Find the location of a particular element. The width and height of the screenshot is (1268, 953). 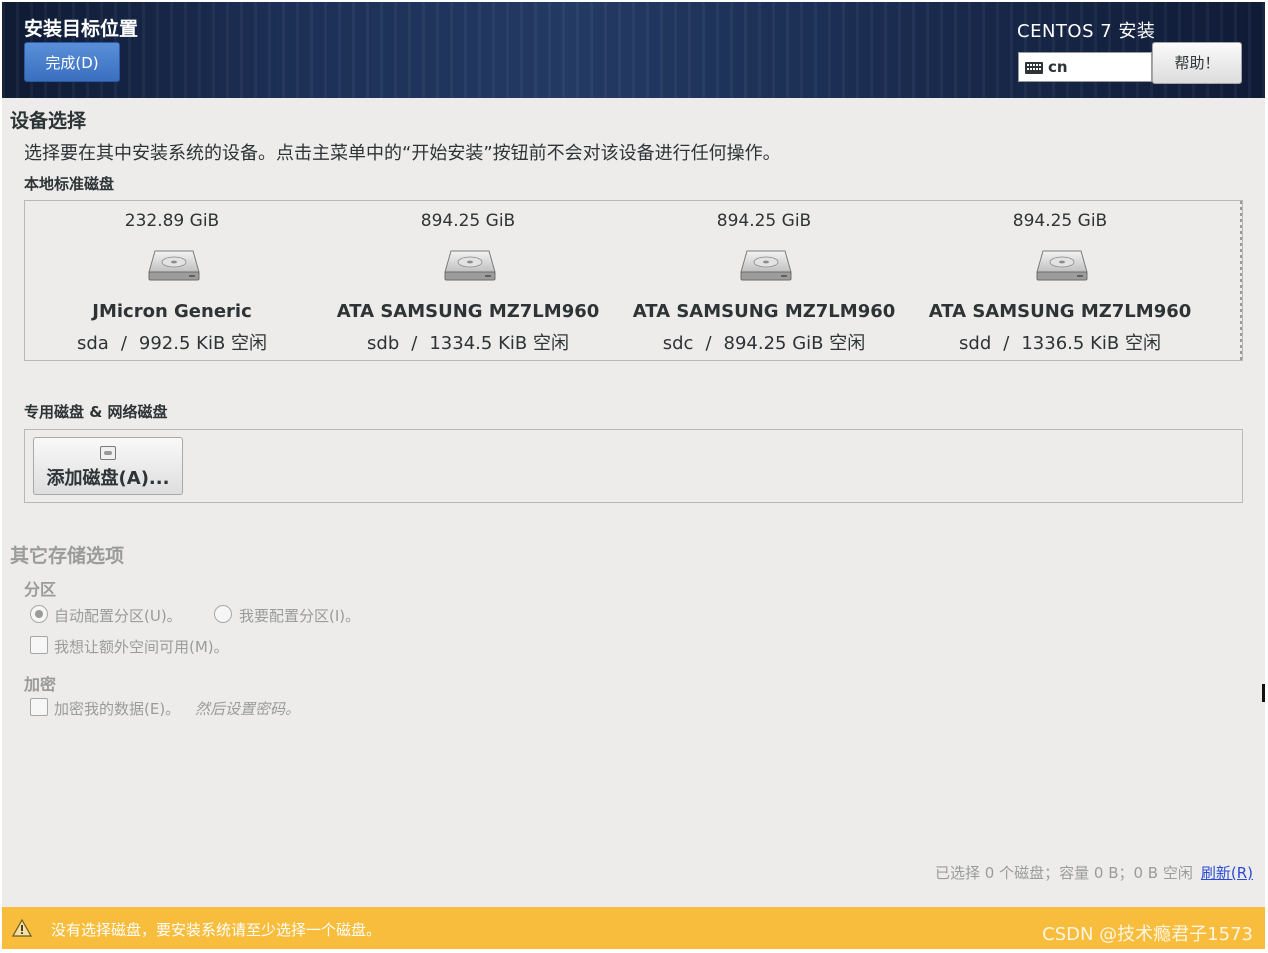

local-disks-label: 本地标准磁盘 is located at coordinates (69, 184).